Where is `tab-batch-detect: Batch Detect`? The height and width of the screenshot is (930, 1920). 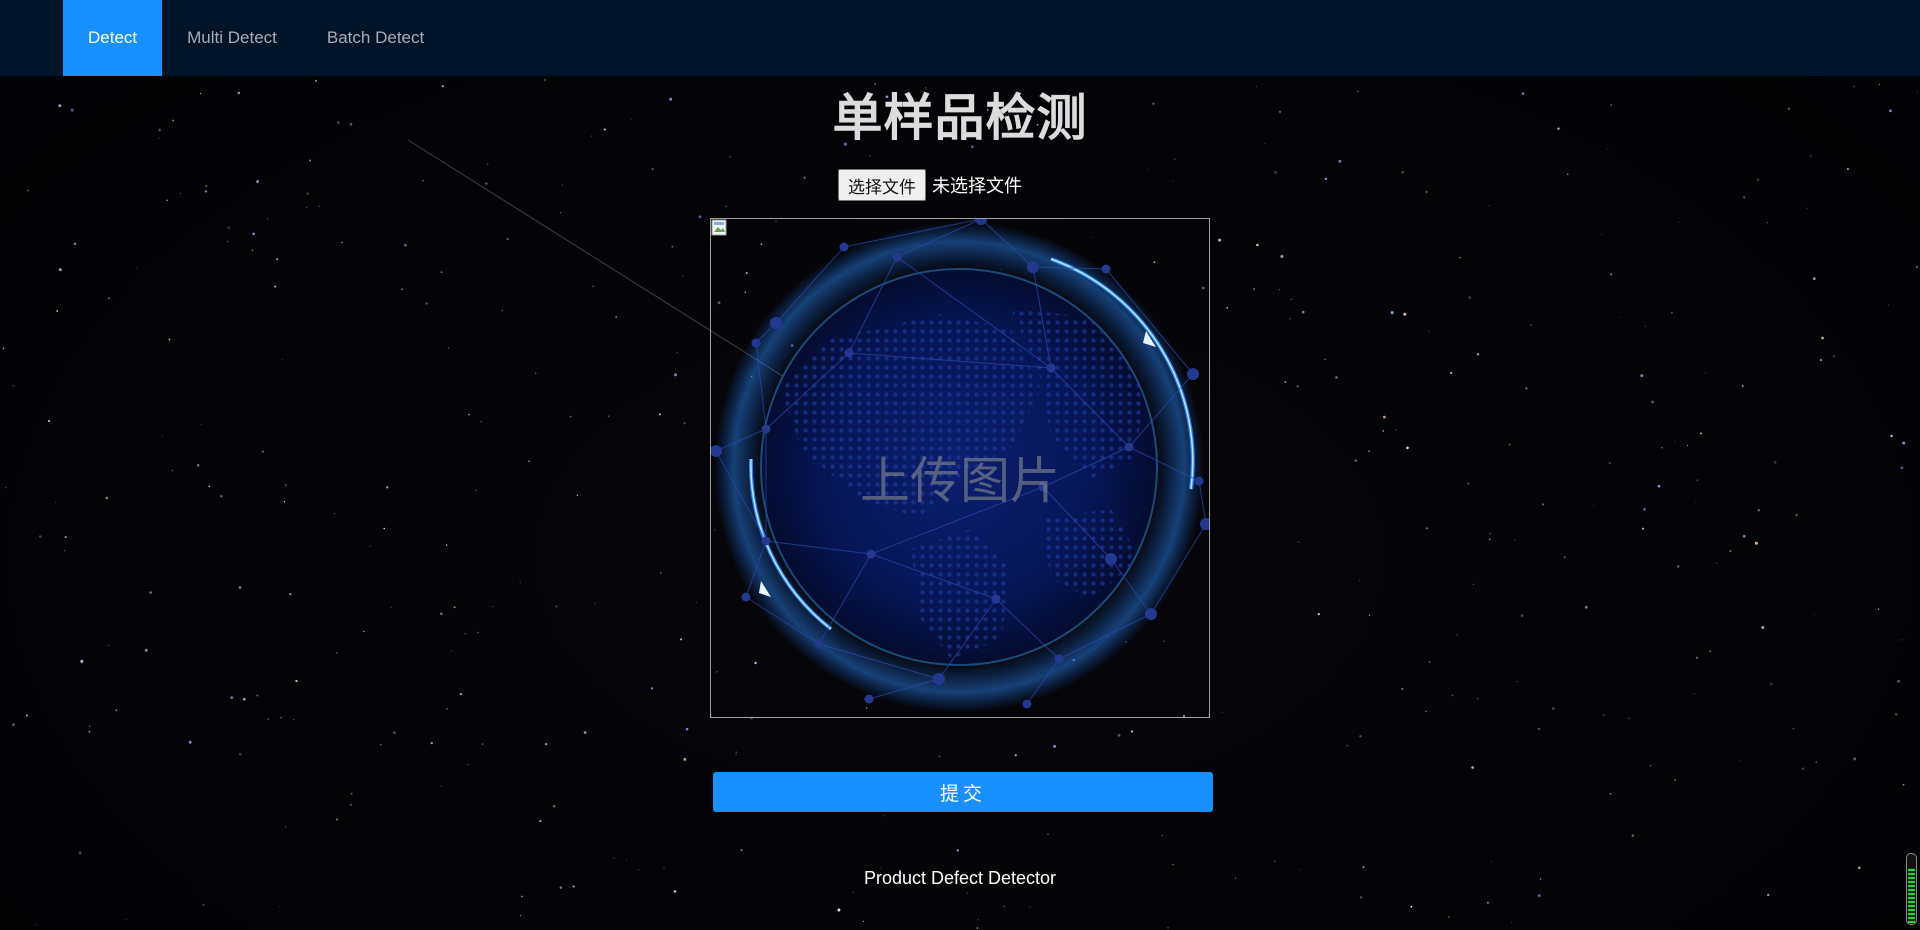 tab-batch-detect: Batch Detect is located at coordinates (375, 38).